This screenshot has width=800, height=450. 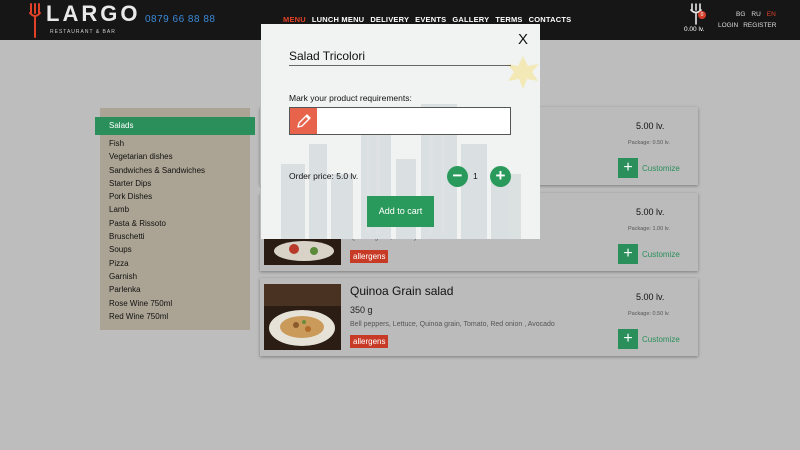 I want to click on cart-total: 0.00 lv., so click(x=694, y=29).